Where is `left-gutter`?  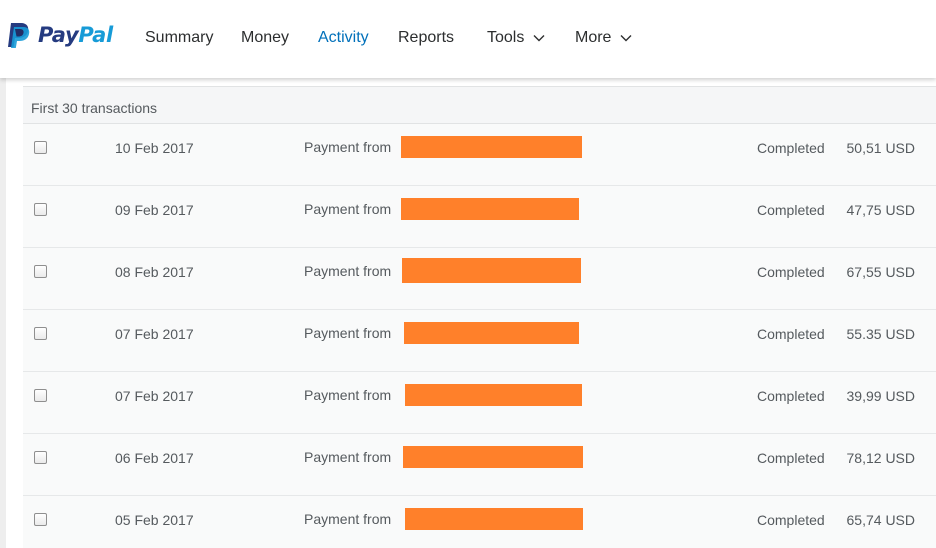
left-gutter is located at coordinates (3, 313).